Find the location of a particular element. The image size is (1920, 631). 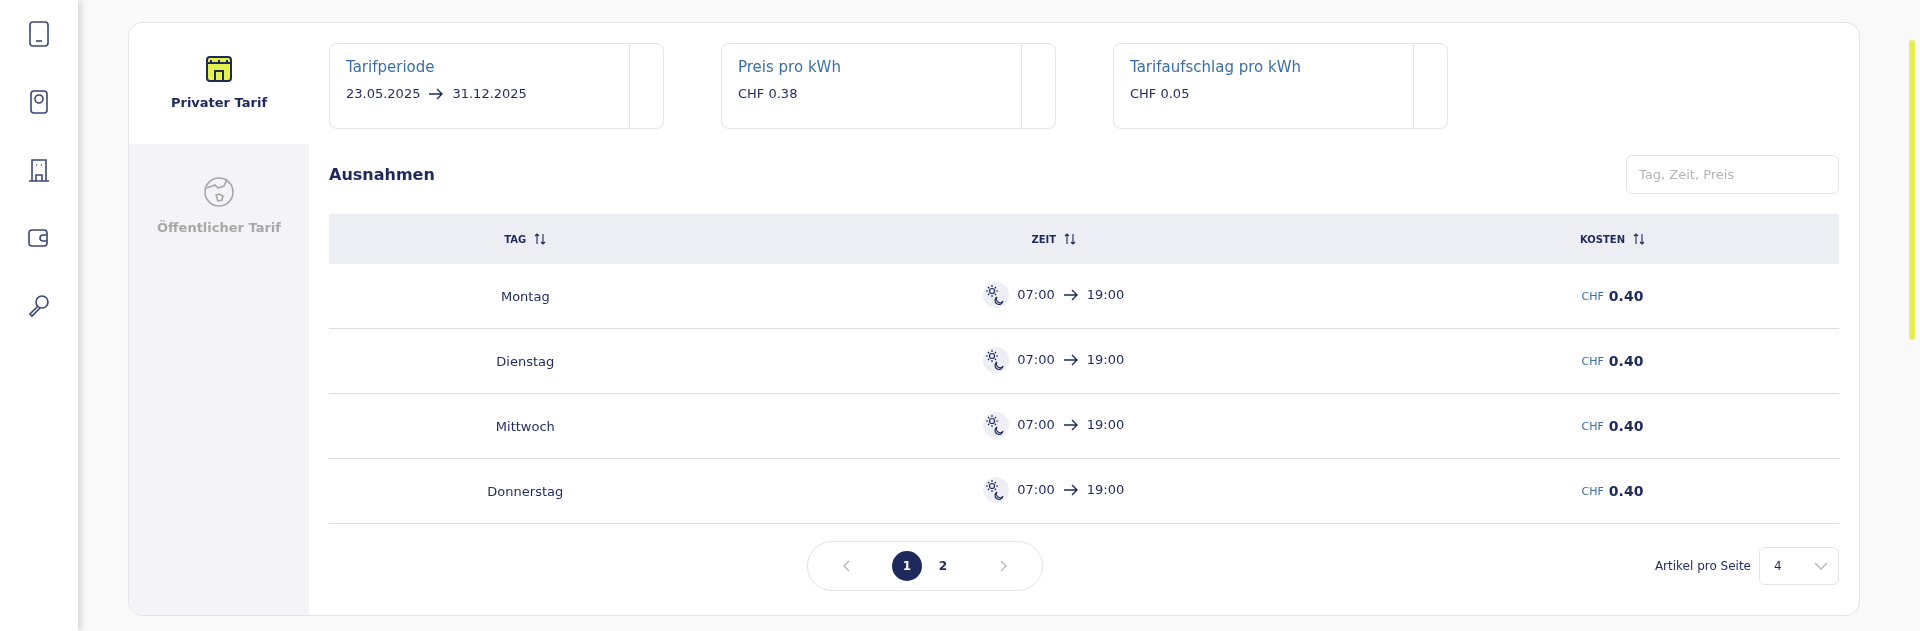

day-cell: Montag is located at coordinates (525, 296).